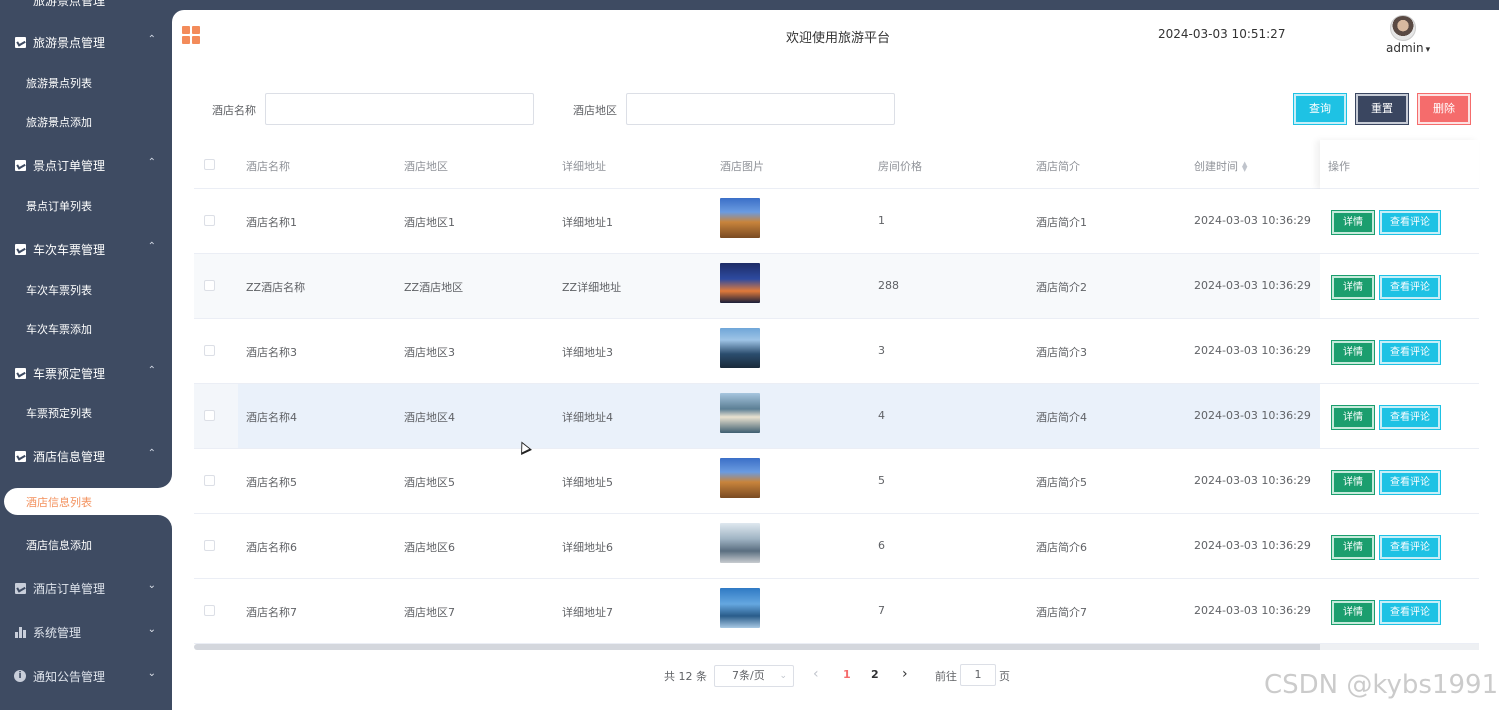  Describe the element at coordinates (434, 287) in the screenshot. I see `cell-hotel-region: ZZ酒店地区` at that location.